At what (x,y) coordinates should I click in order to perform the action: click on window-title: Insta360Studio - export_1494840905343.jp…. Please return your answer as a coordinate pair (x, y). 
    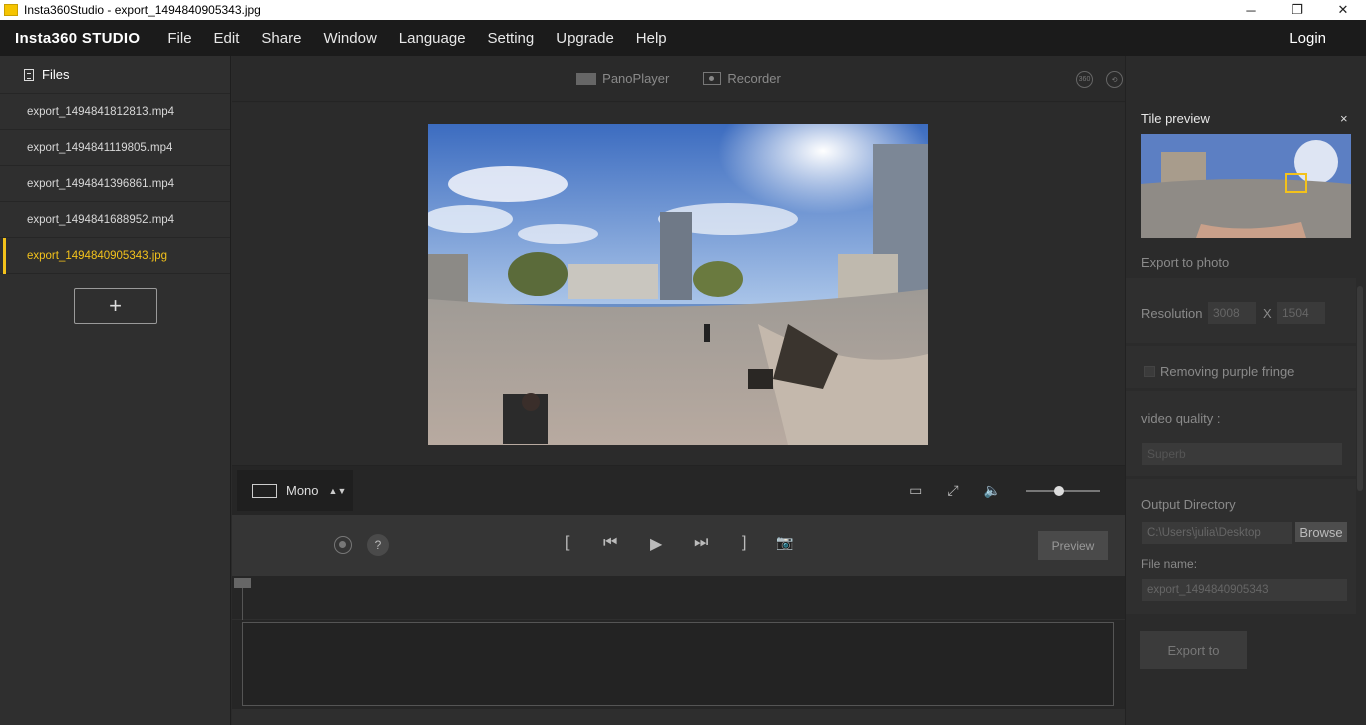
    Looking at the image, I should click on (142, 10).